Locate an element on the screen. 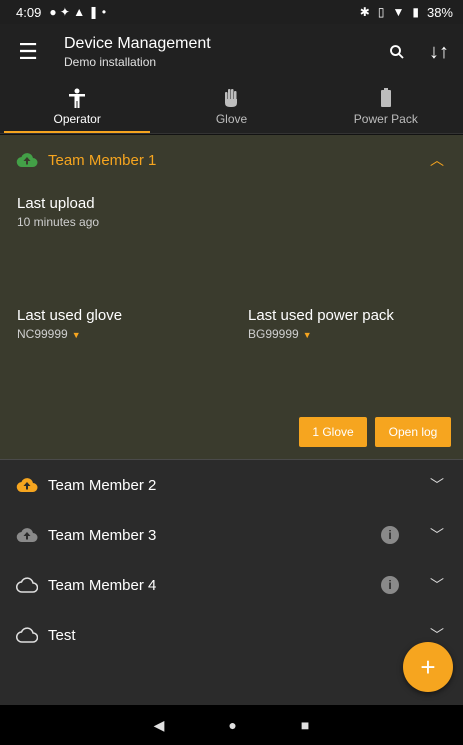  glove-count-button: 1 Glove is located at coordinates (333, 432).